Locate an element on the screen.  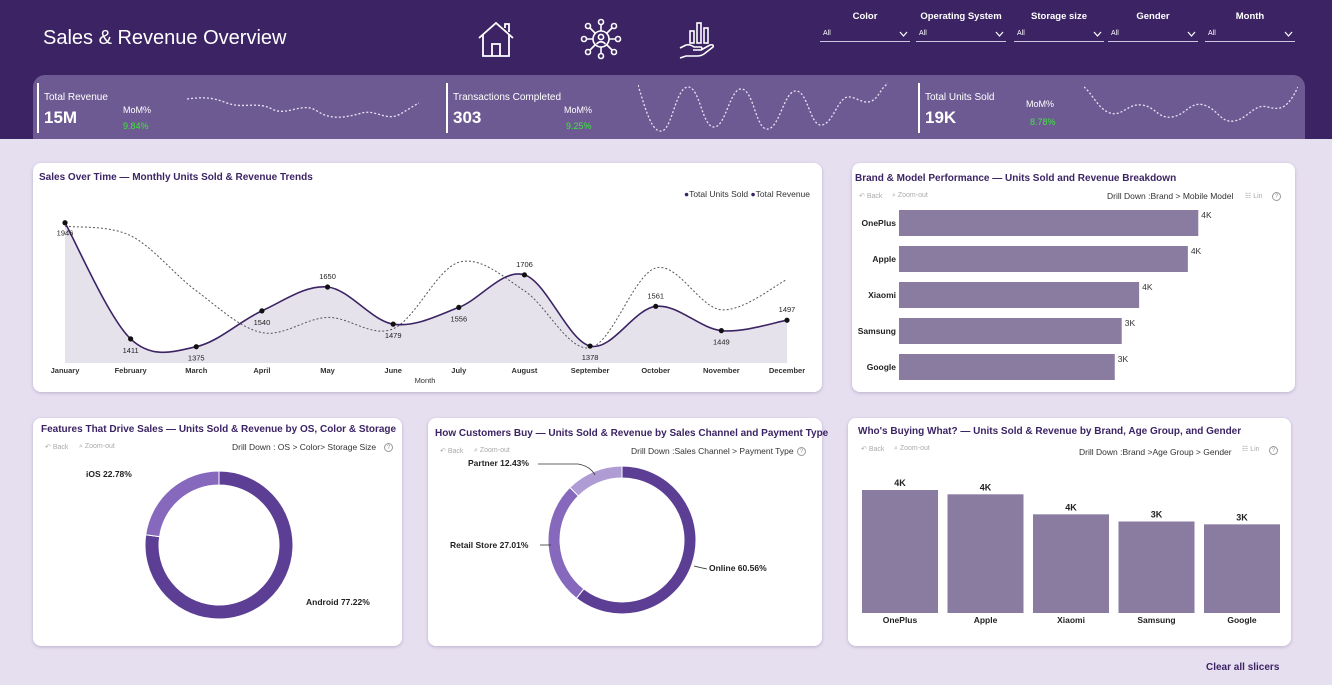
data-label: 1497 is located at coordinates (787, 309).